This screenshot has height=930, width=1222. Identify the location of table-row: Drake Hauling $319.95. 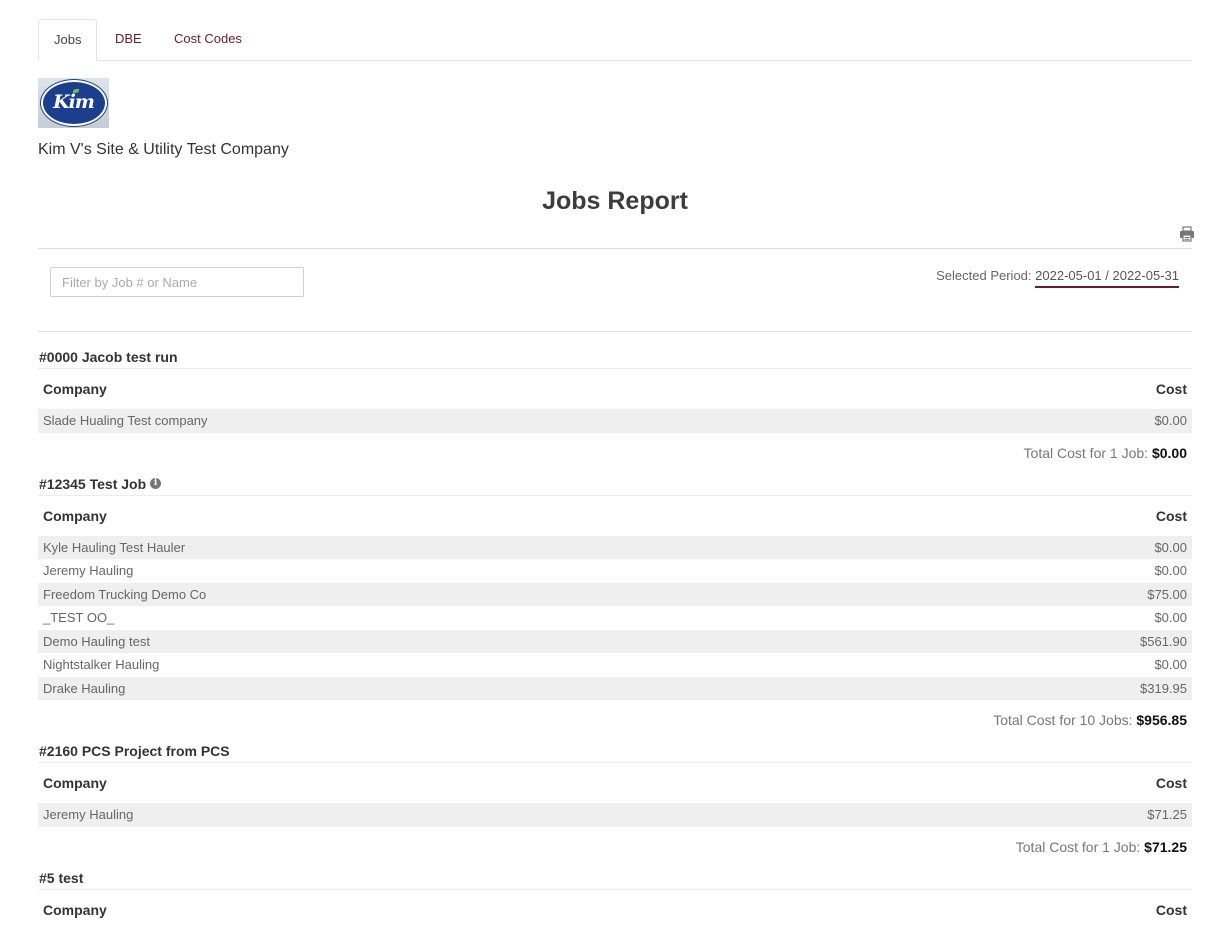
(615, 688).